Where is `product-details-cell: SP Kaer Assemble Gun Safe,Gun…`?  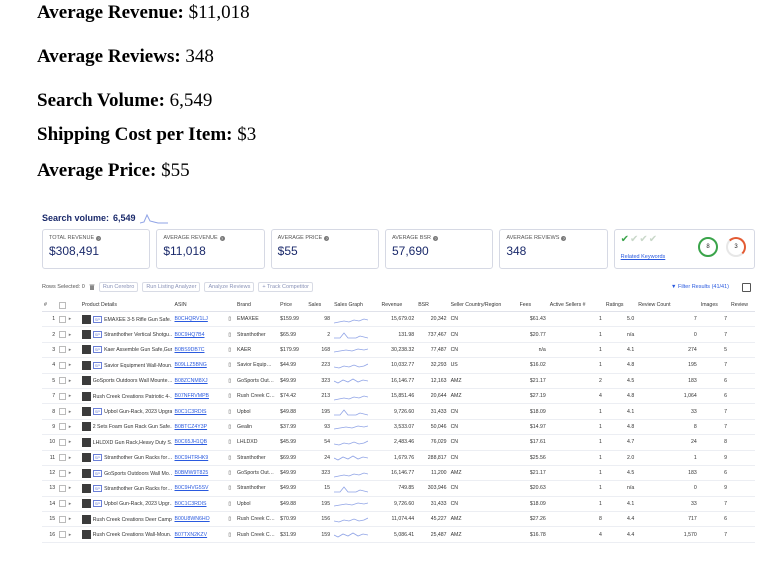
product-details-cell: SP Kaer Assemble Gun Safe,Gun… is located at coordinates (126, 350).